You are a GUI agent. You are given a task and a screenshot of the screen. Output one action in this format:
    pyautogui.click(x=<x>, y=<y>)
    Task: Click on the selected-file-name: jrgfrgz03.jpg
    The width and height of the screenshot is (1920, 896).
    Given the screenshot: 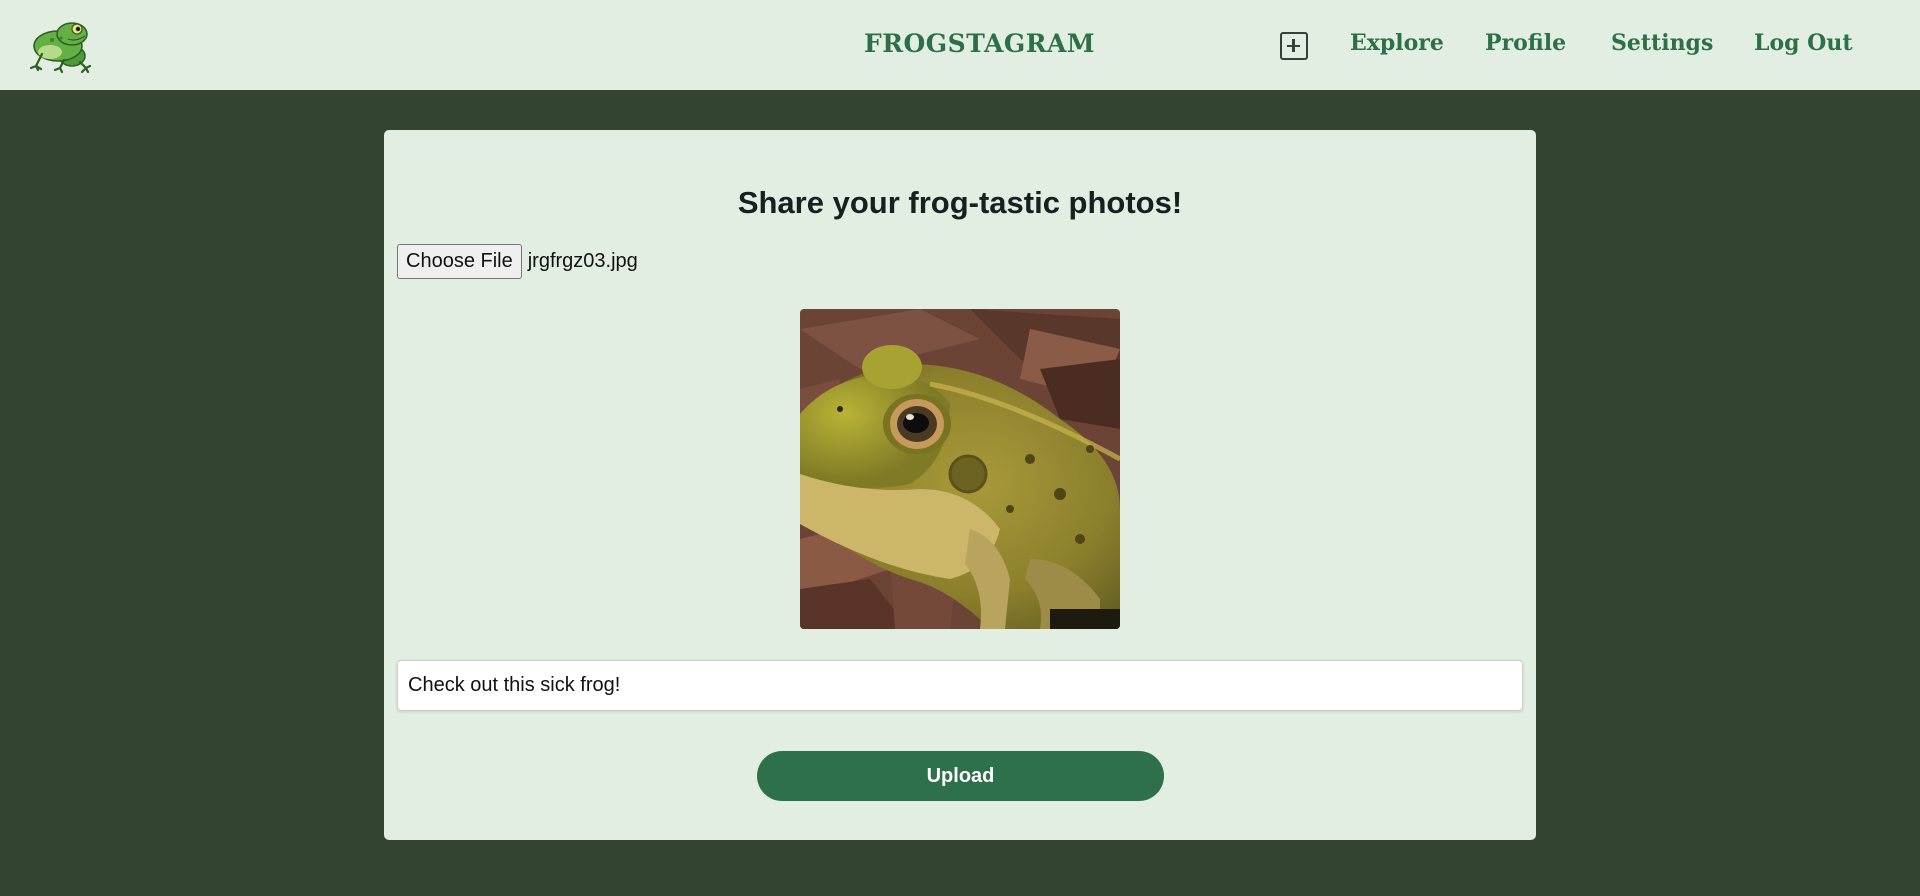 What is the action you would take?
    pyautogui.click(x=582, y=261)
    